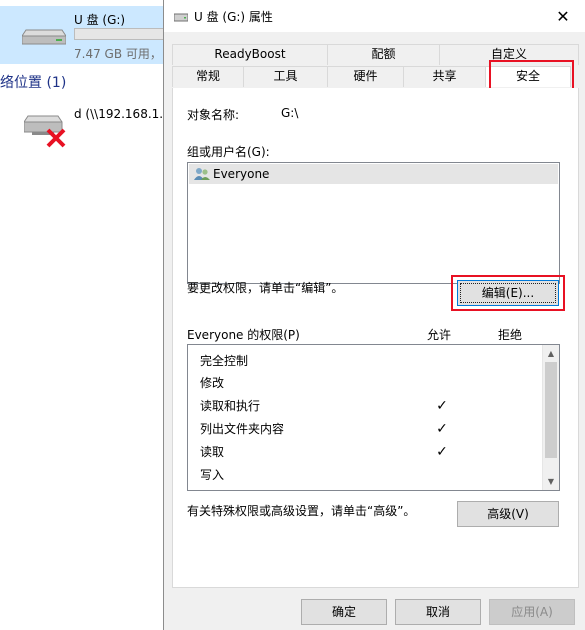 Image resolution: width=585 pixels, height=630 pixels. What do you see at coordinates (212, 452) in the screenshot?
I see `permission-name: 读取` at bounding box center [212, 452].